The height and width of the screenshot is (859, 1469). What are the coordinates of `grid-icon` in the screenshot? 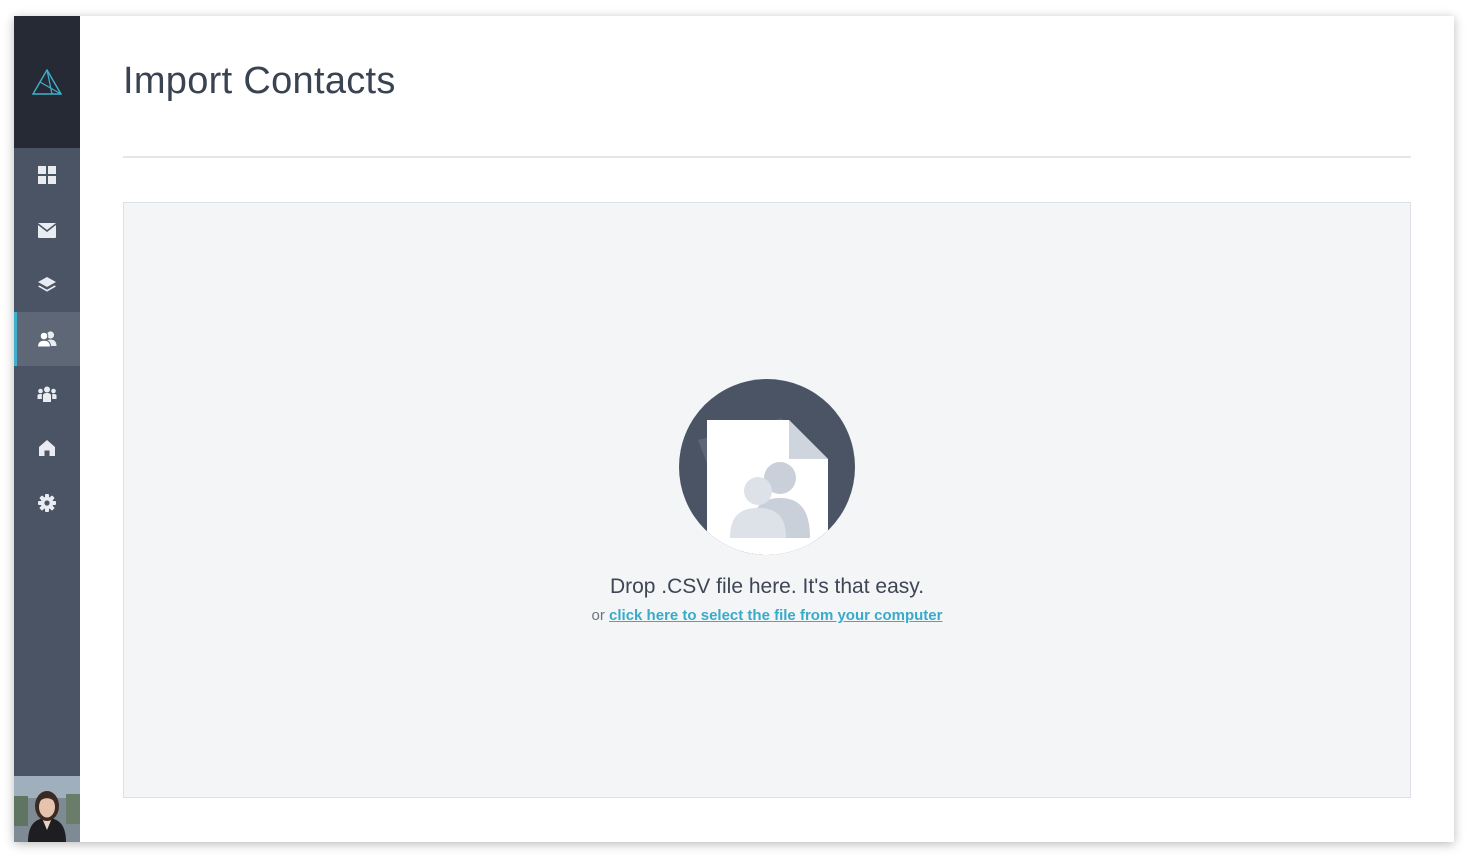 It's located at (47, 175).